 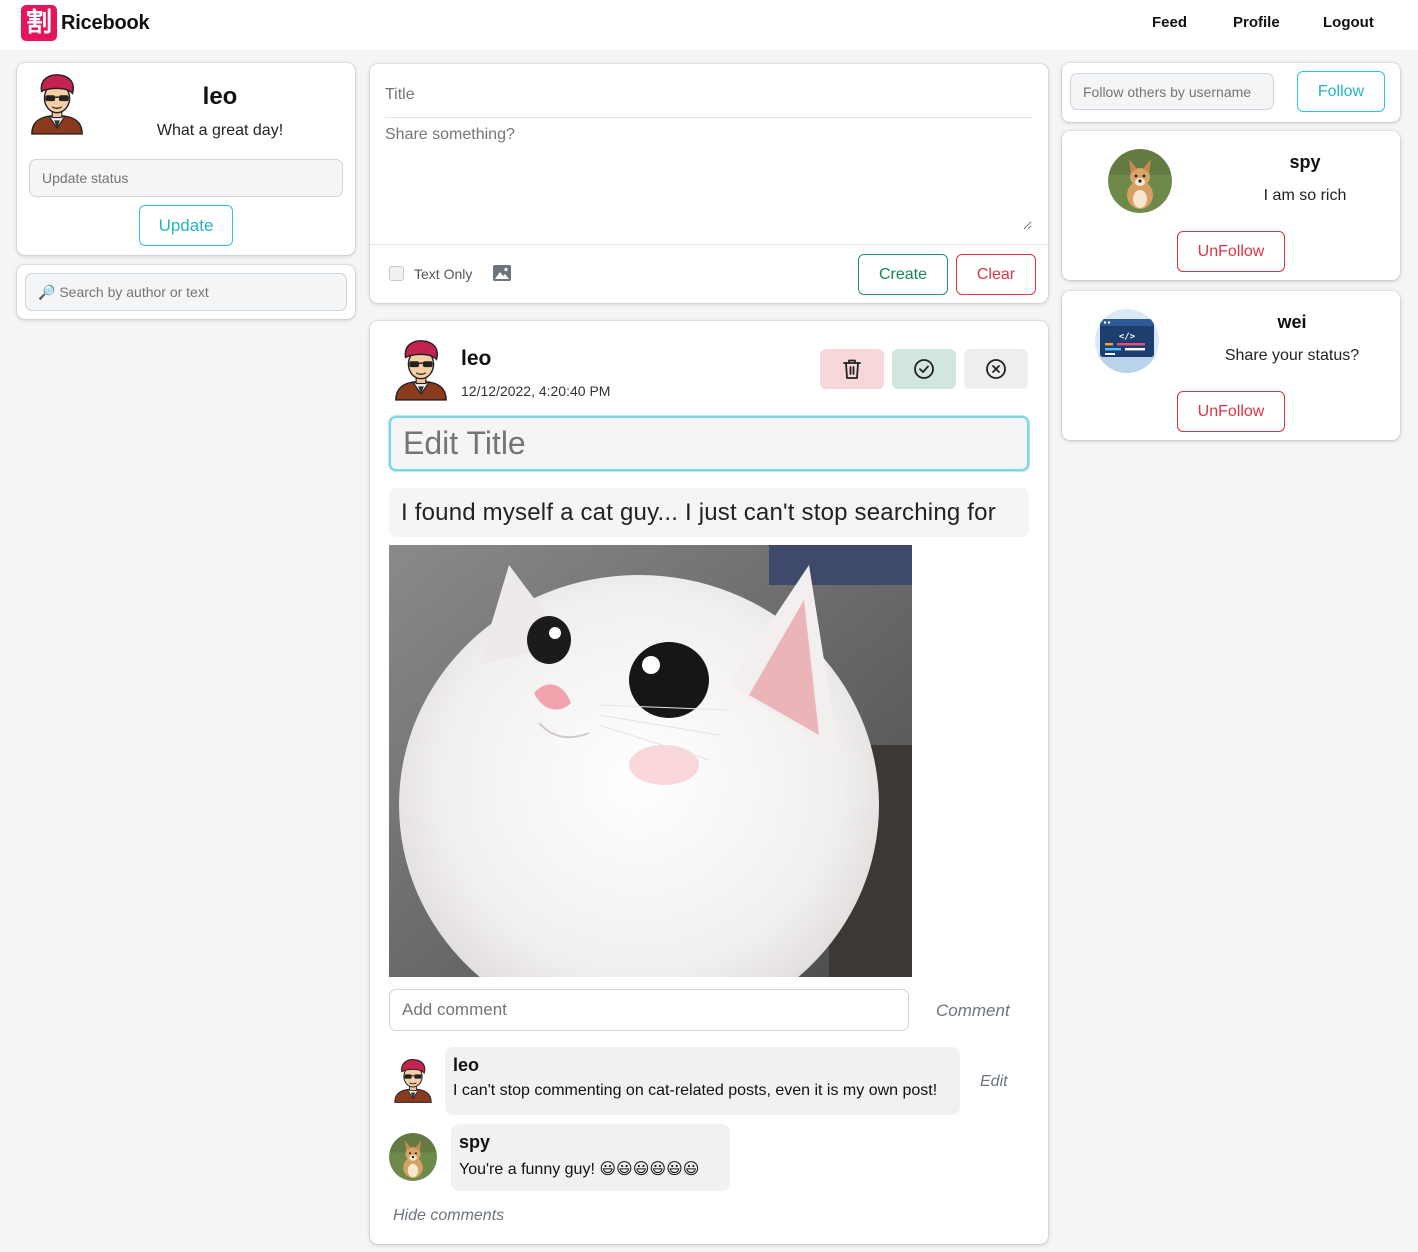 I want to click on comment-submit-link: Comment, so click(x=973, y=1011).